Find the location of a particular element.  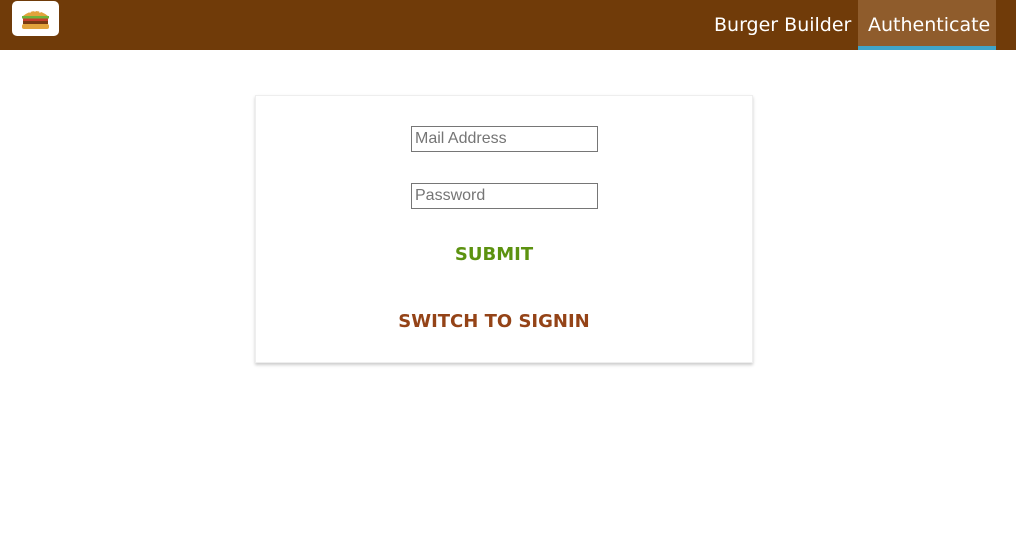

burger-logo is located at coordinates (35, 18).